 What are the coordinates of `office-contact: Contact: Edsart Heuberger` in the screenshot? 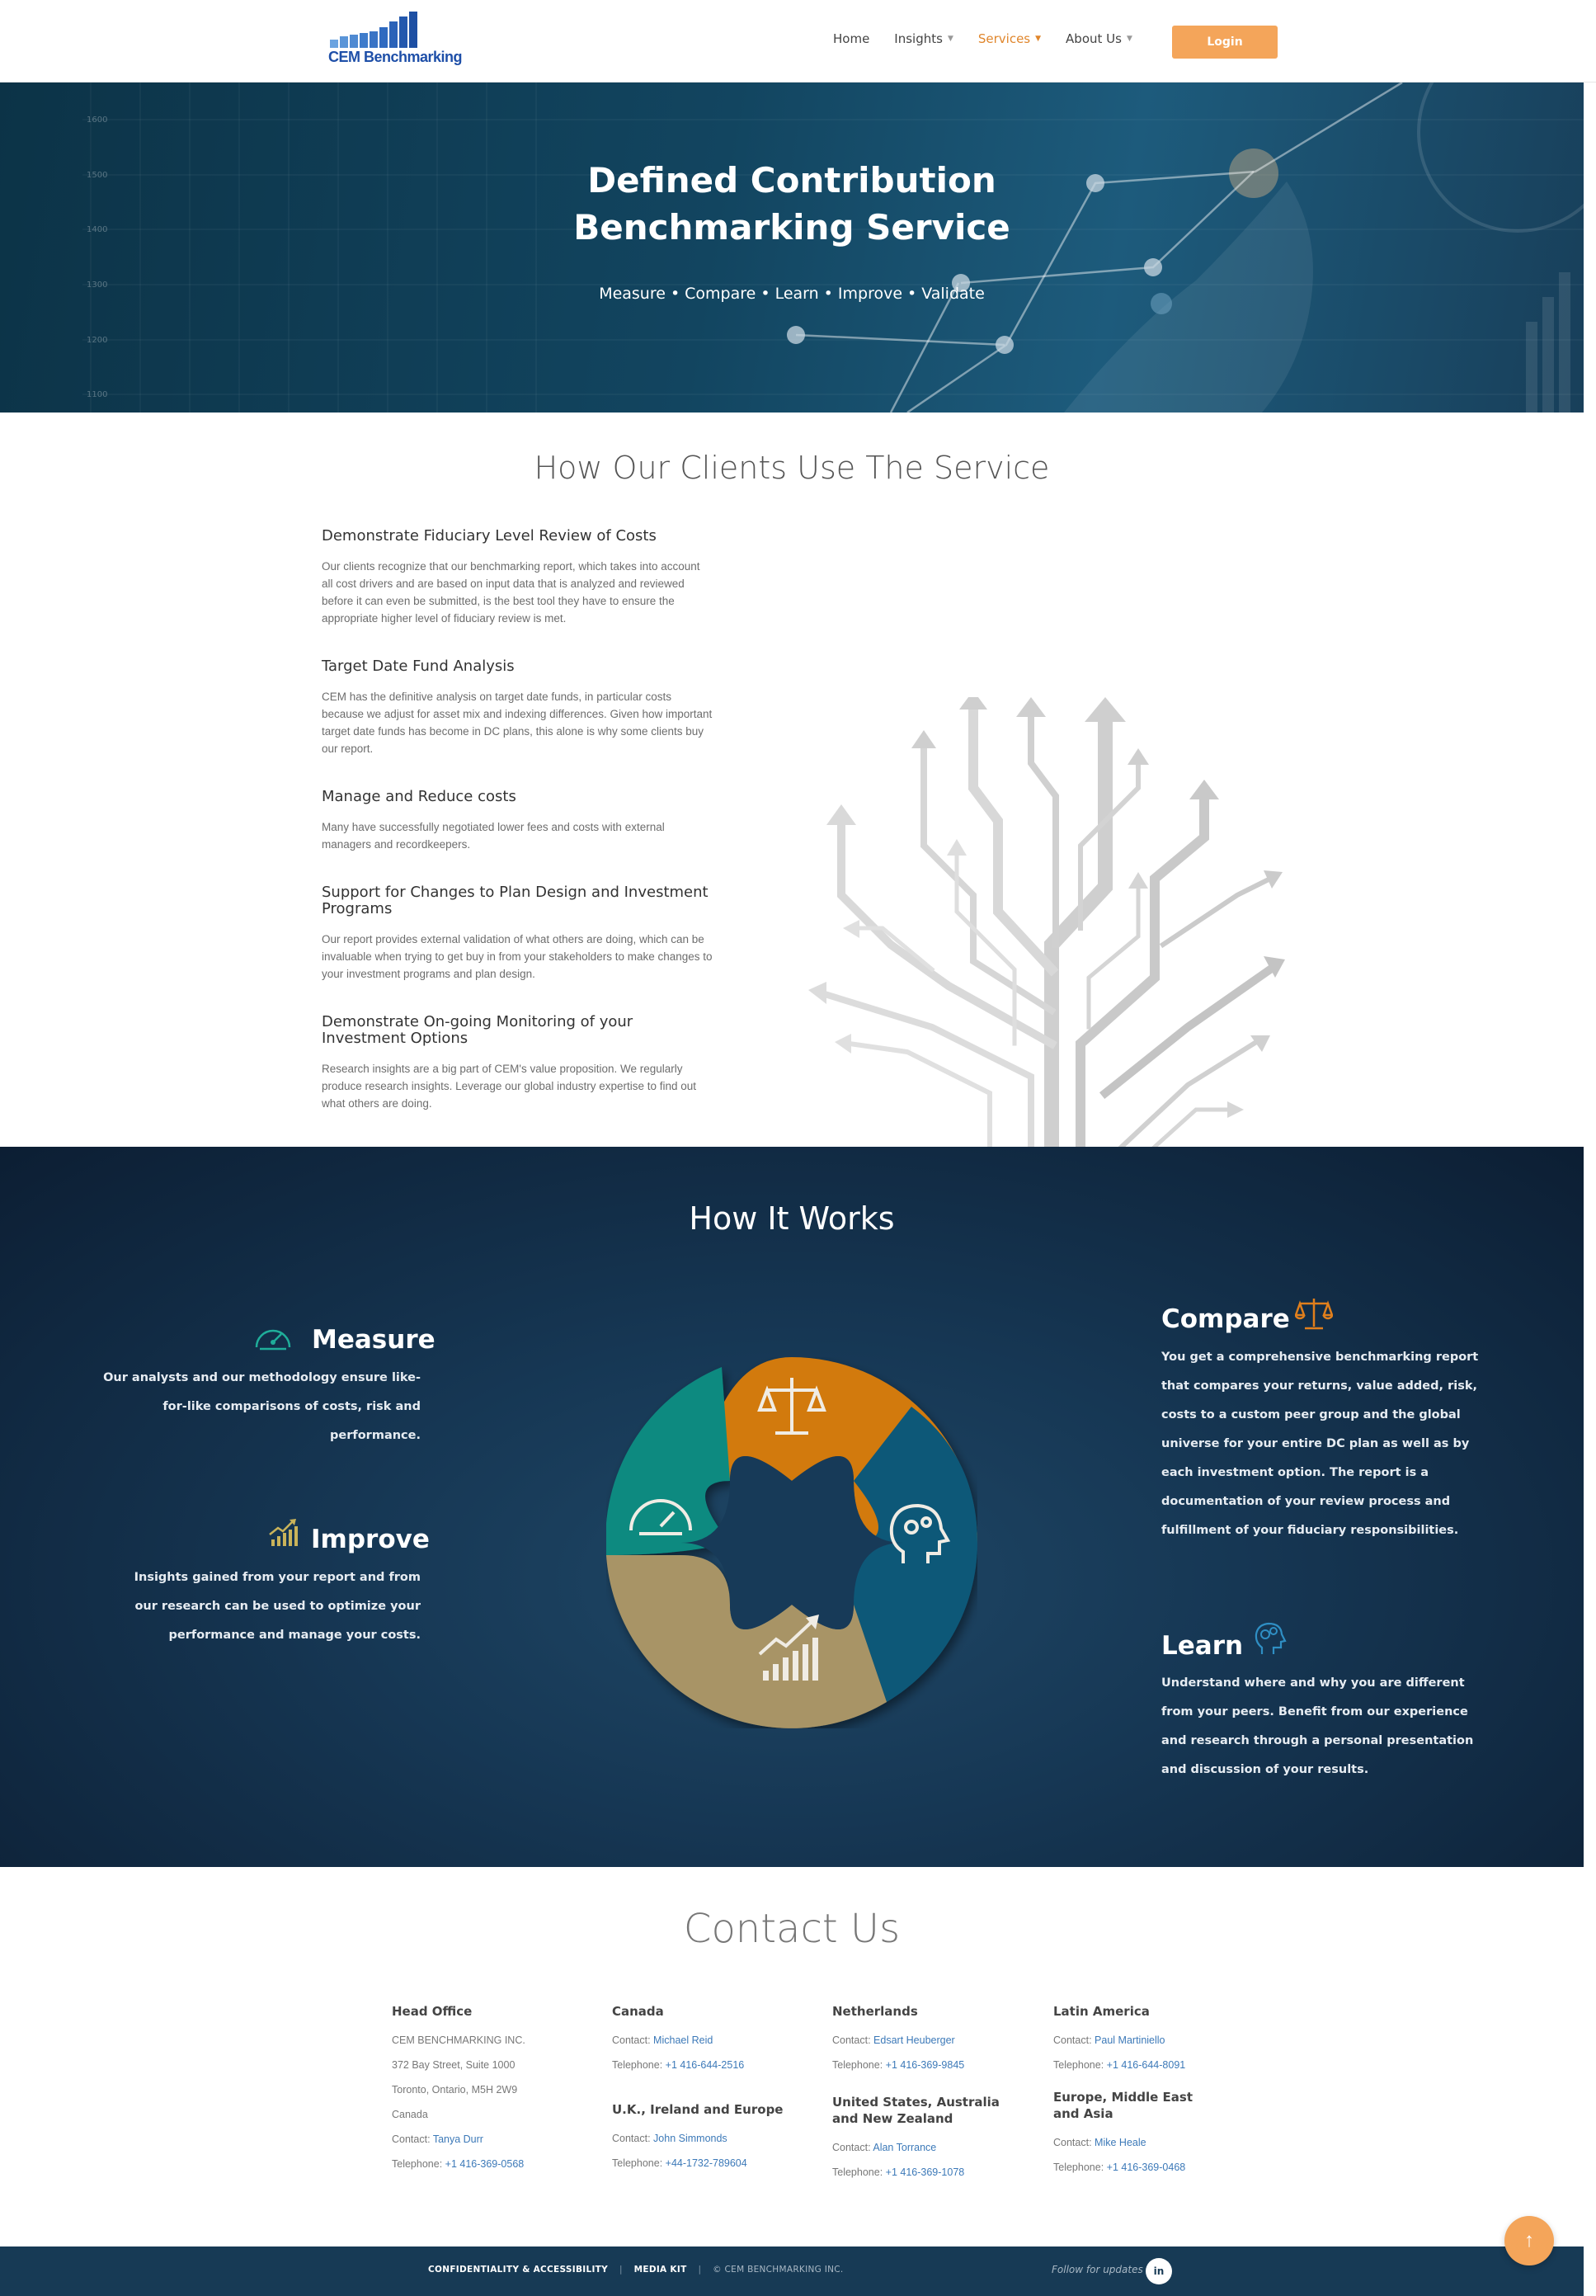 It's located at (935, 2040).